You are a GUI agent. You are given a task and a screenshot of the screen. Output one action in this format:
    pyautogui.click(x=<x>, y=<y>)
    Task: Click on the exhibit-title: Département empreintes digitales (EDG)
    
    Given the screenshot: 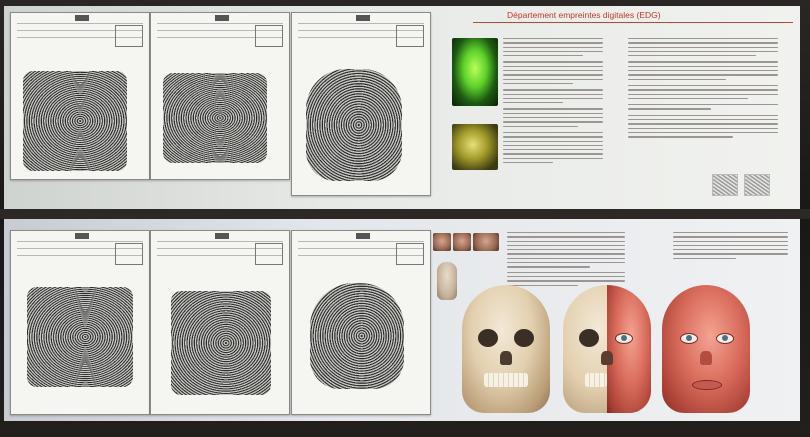 What is the action you would take?
    pyautogui.click(x=584, y=15)
    